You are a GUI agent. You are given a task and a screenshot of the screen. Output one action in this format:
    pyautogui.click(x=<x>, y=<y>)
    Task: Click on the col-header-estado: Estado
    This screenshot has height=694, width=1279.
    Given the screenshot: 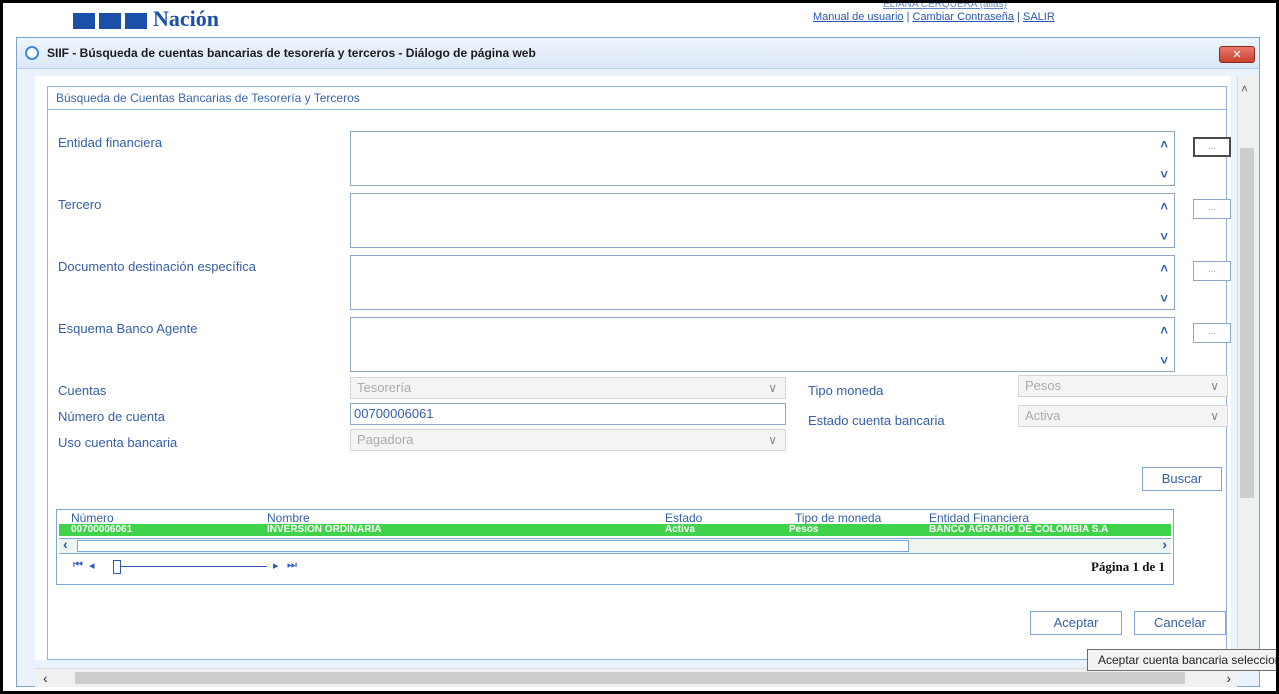 What is the action you would take?
    pyautogui.click(x=683, y=518)
    